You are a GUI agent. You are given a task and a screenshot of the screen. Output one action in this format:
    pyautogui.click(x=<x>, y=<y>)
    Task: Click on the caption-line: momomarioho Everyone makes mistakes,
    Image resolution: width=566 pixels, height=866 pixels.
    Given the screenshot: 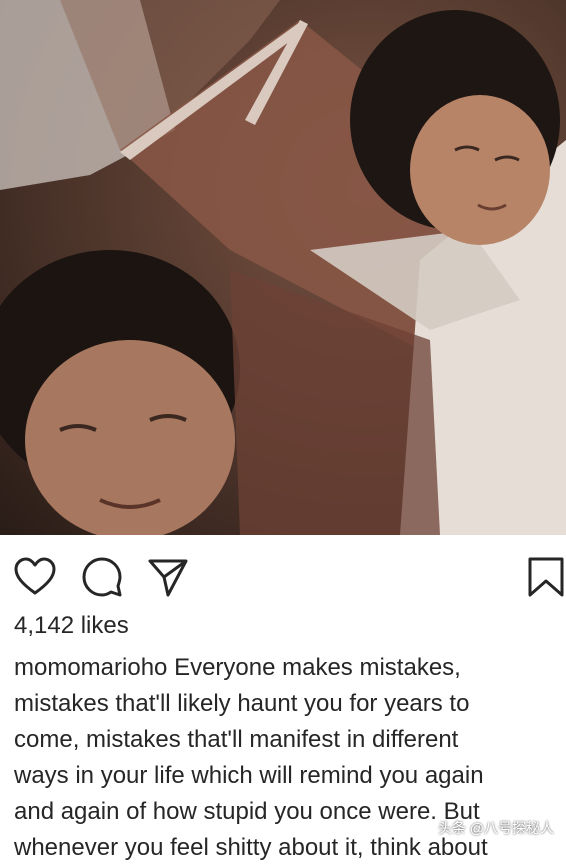 What is the action you would take?
    pyautogui.click(x=286, y=668)
    